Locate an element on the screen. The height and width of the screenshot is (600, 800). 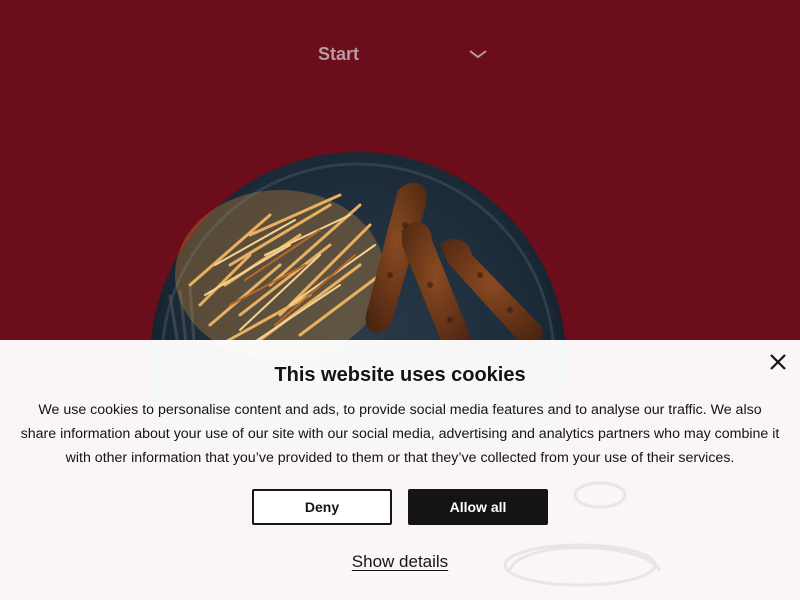
show-details-link-row: Show details is located at coordinates (400, 562).